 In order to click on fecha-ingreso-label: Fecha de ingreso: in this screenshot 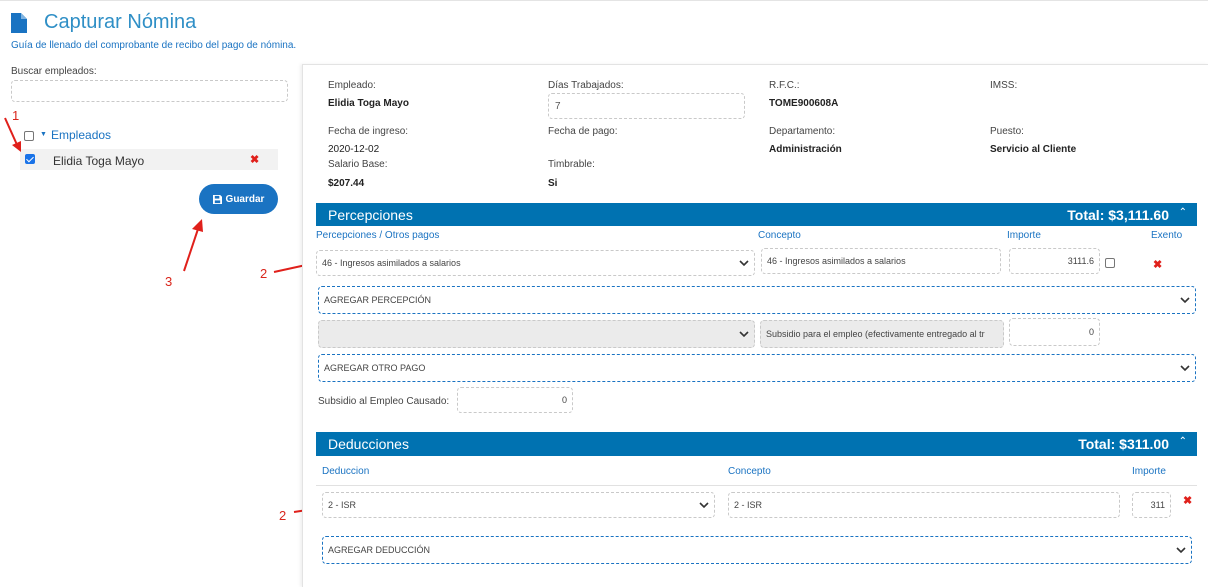, I will do `click(368, 131)`.